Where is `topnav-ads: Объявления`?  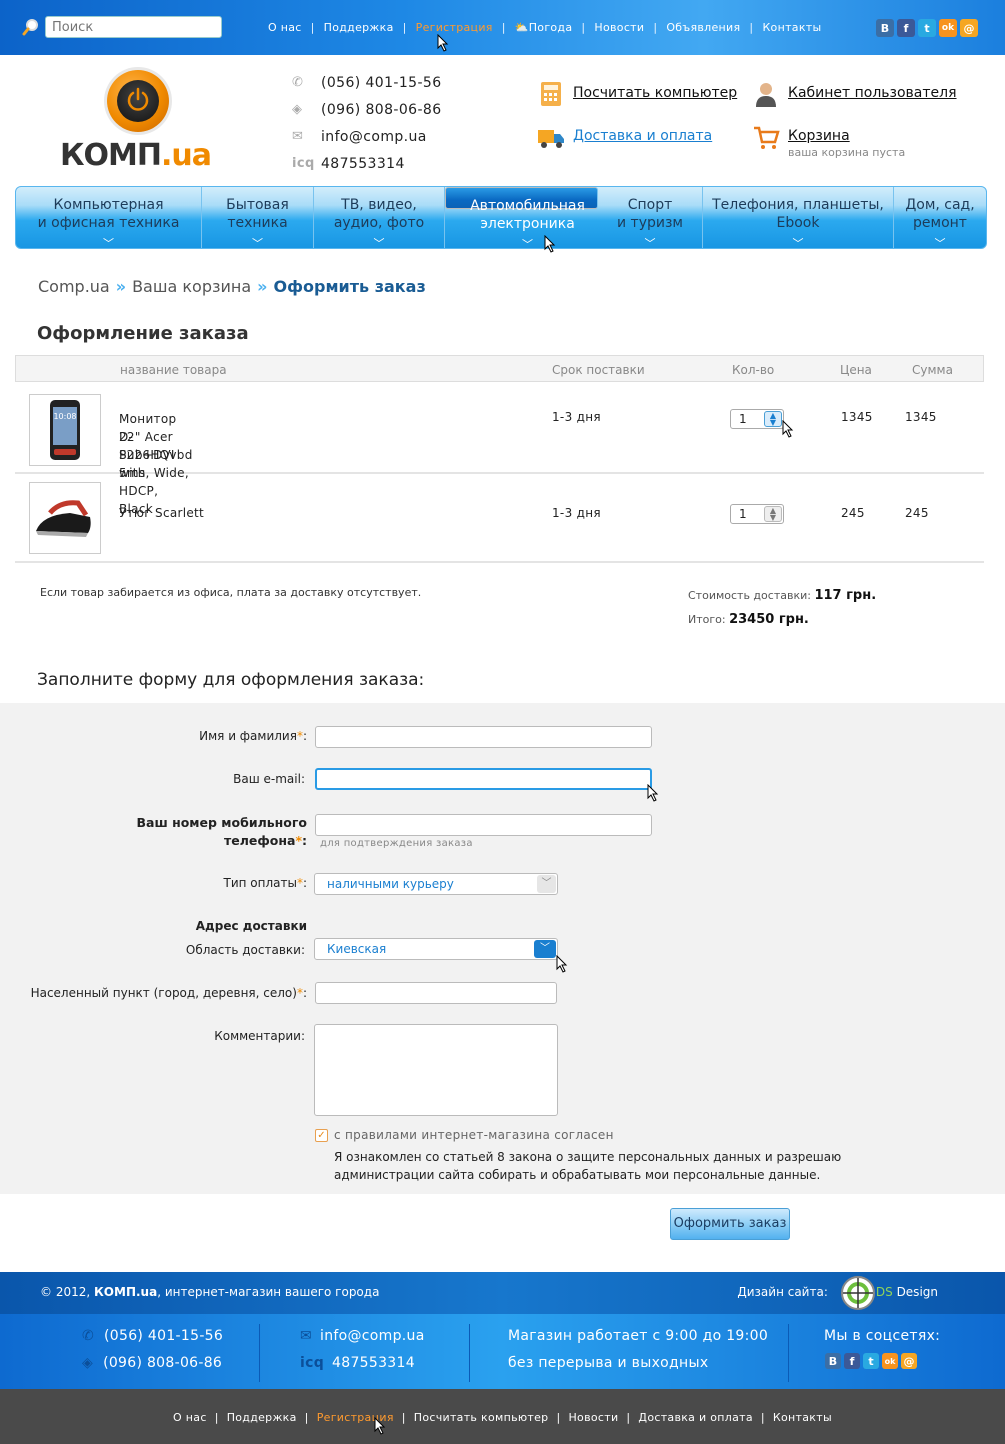
topnav-ads: Объявления is located at coordinates (703, 27).